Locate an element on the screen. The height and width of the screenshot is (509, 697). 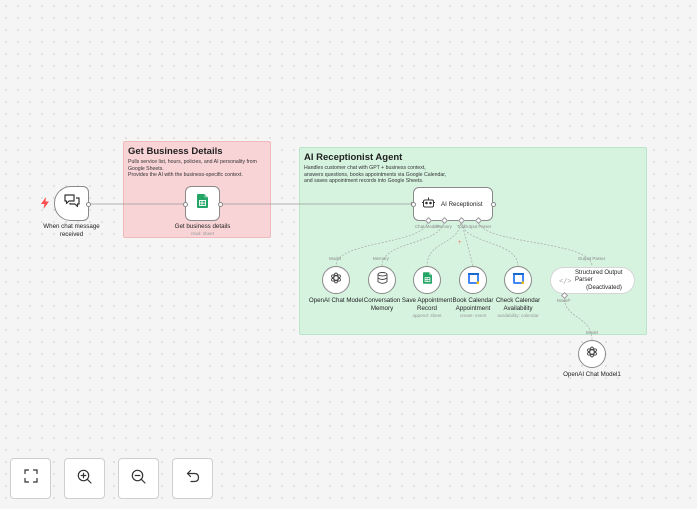
node-label: Conversation Memory is located at coordinates (382, 304).